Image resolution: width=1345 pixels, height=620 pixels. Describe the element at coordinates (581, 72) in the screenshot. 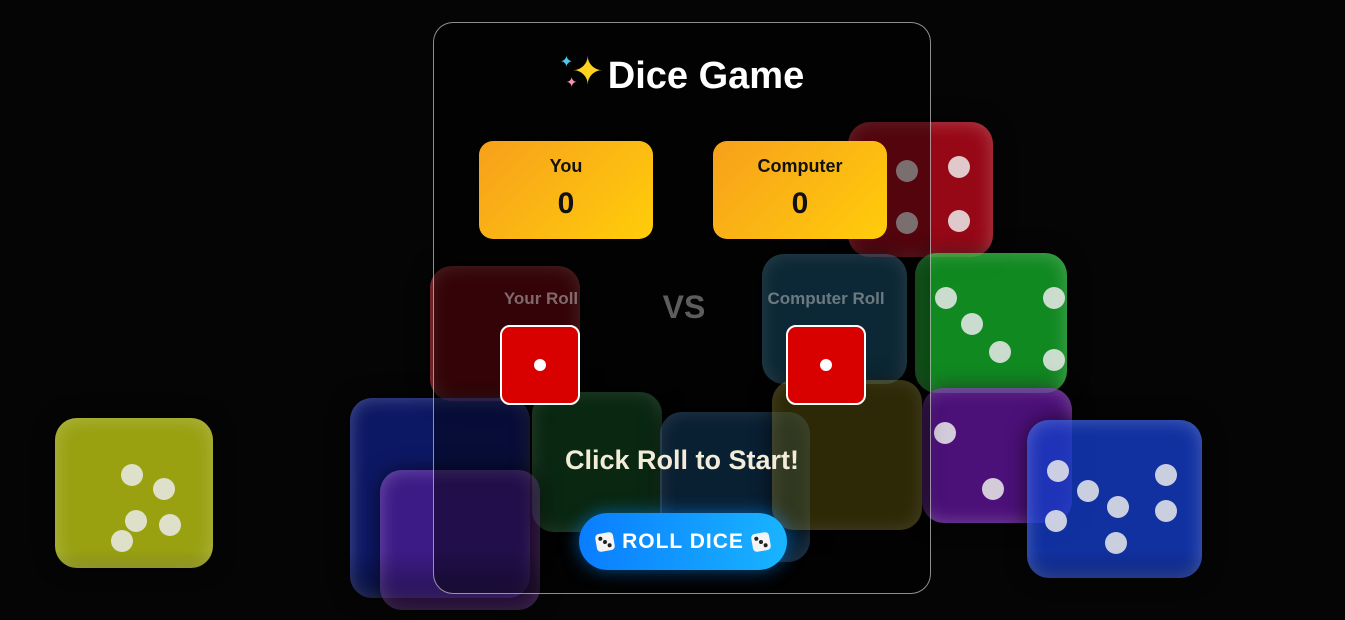

I see `sparkles-icon: ✦ ✦ ✦` at that location.